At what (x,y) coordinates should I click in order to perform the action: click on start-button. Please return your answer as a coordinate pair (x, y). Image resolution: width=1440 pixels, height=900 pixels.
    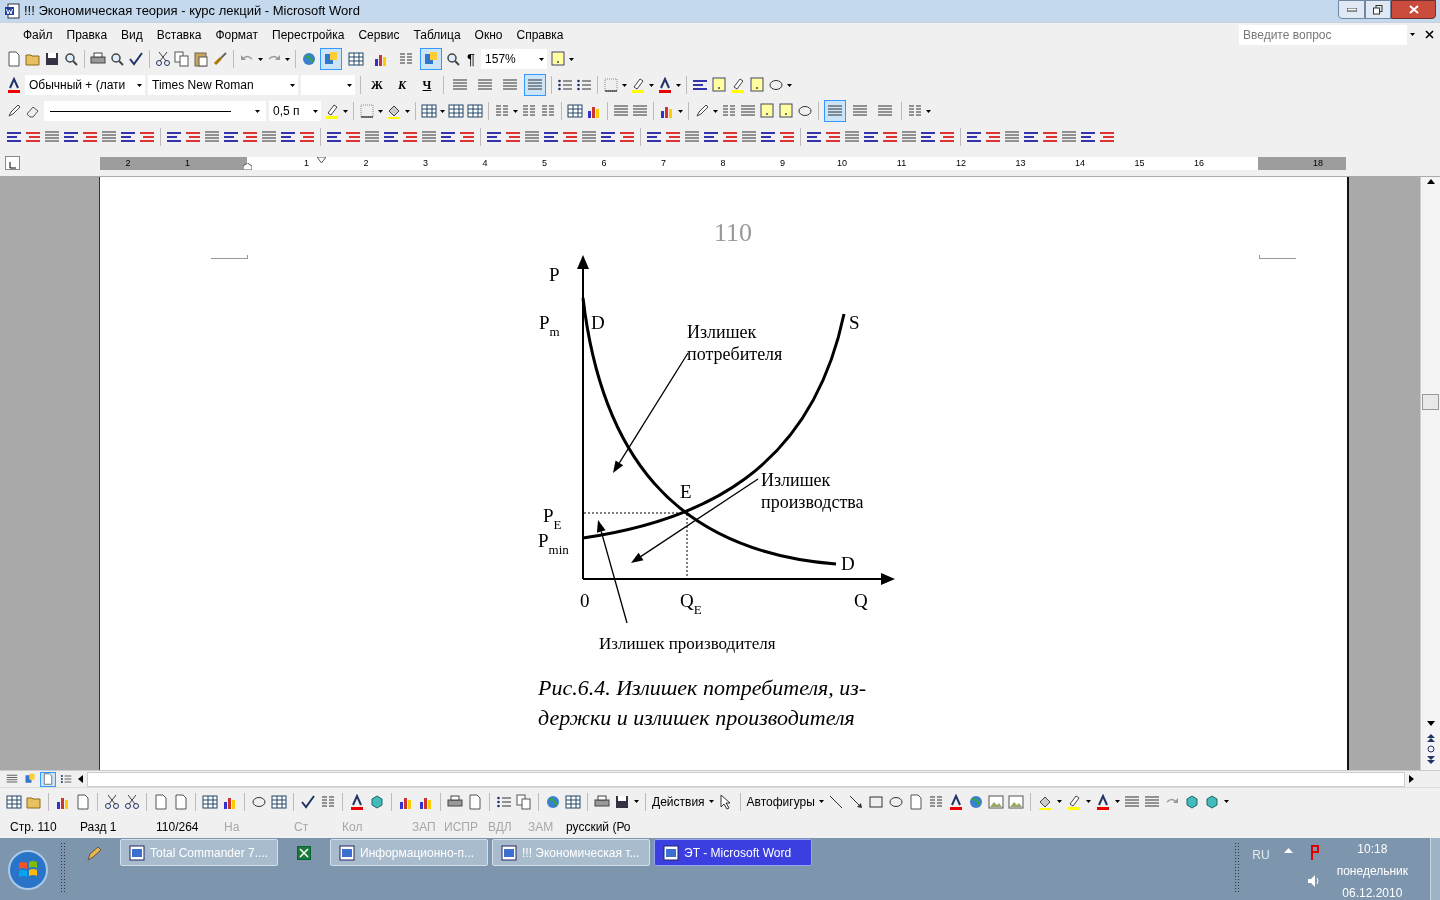
    Looking at the image, I should click on (28, 870).